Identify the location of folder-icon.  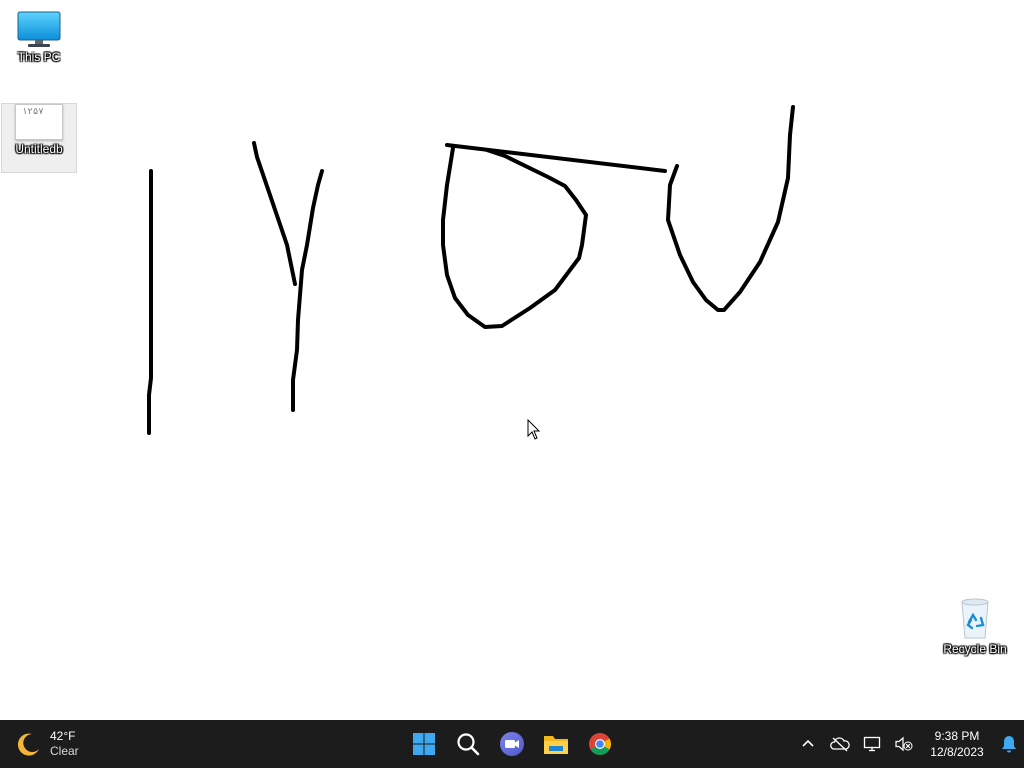
(556, 745).